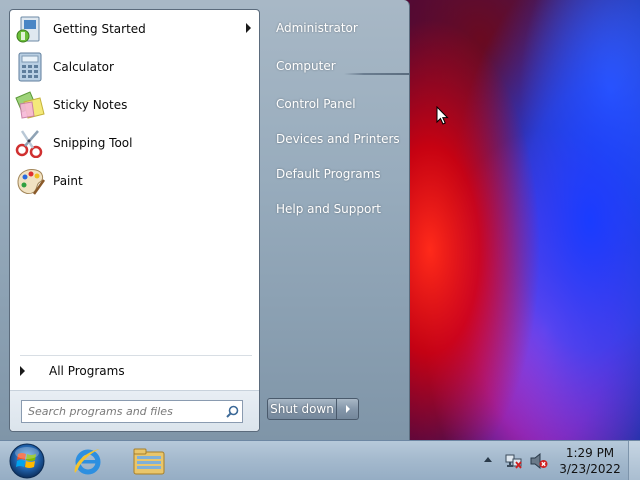 This screenshot has height=480, width=640. Describe the element at coordinates (320, 460) in the screenshot. I see `taskbar: 1:29 PM 3/23/2022` at that location.